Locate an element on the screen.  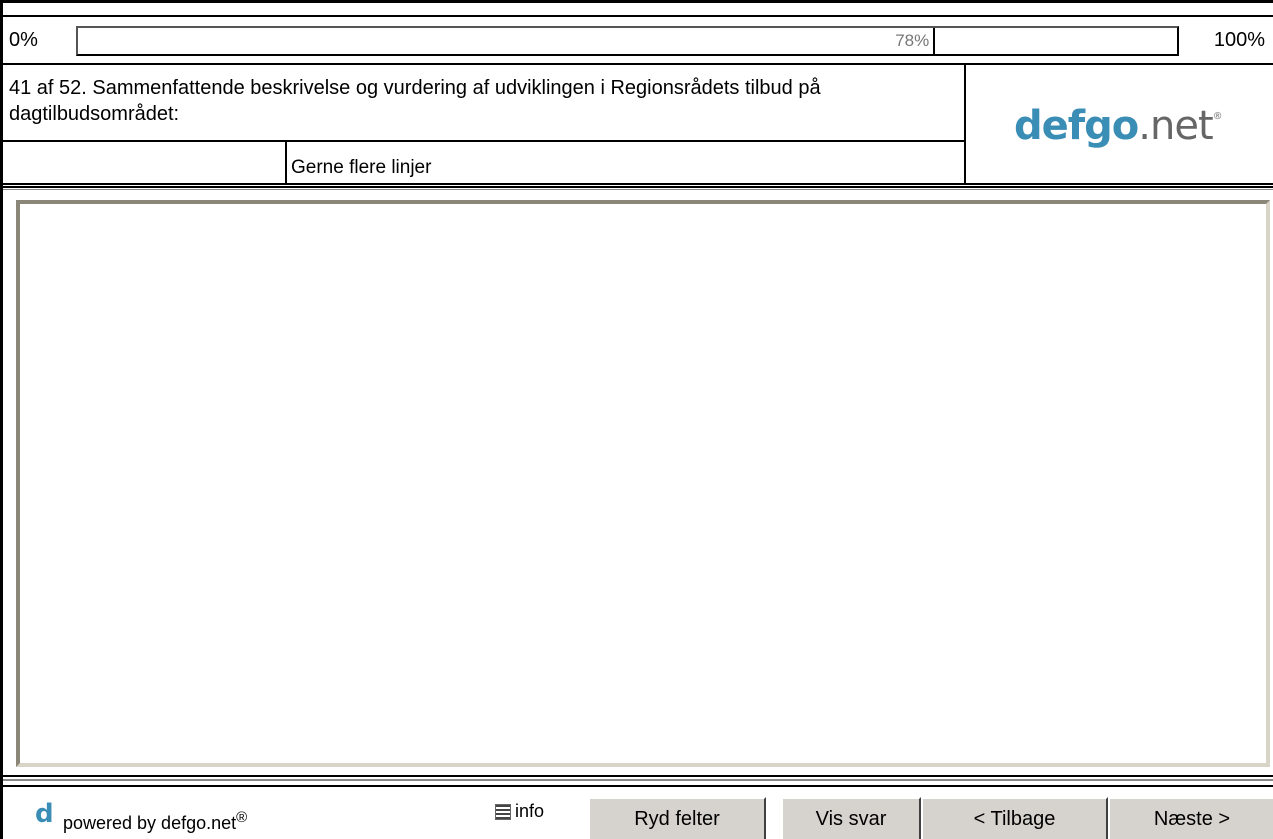
progress-end-label: 100% is located at coordinates (1239, 40).